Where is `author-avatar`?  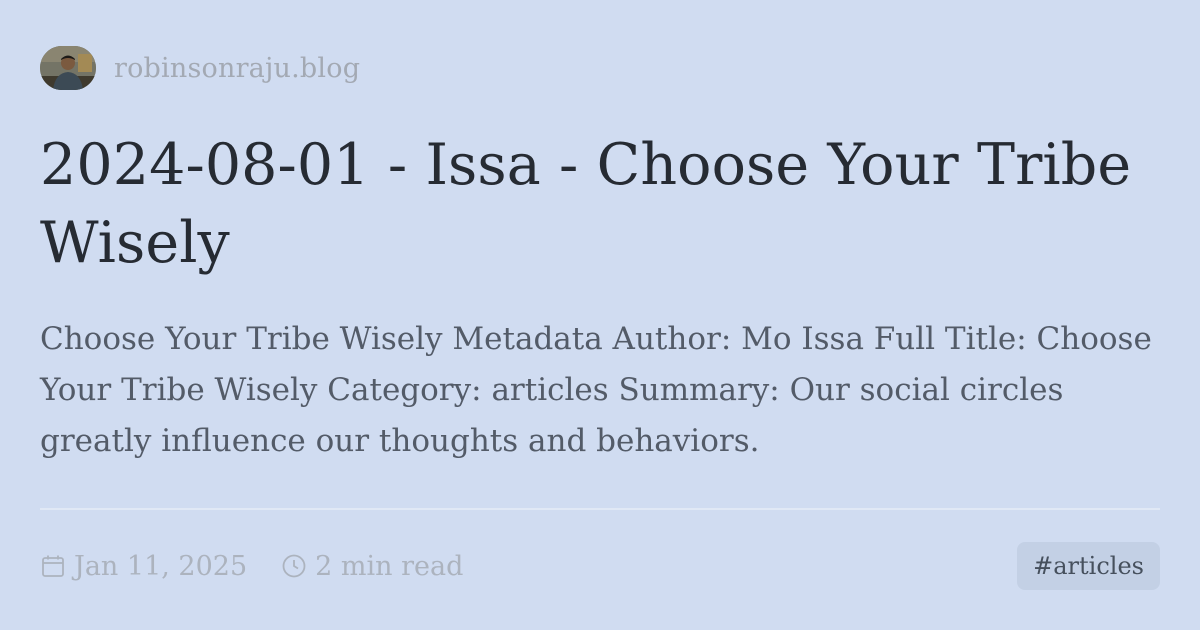
author-avatar is located at coordinates (68, 68).